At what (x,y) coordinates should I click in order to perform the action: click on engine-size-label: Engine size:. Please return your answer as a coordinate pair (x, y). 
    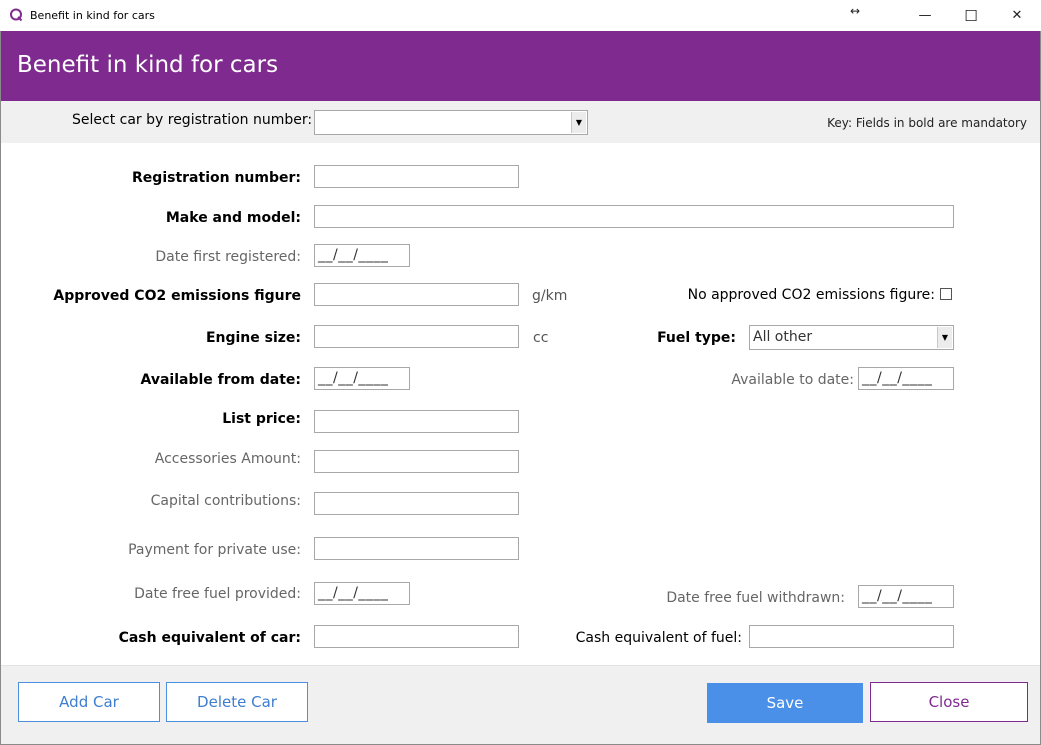
    Looking at the image, I should click on (253, 338).